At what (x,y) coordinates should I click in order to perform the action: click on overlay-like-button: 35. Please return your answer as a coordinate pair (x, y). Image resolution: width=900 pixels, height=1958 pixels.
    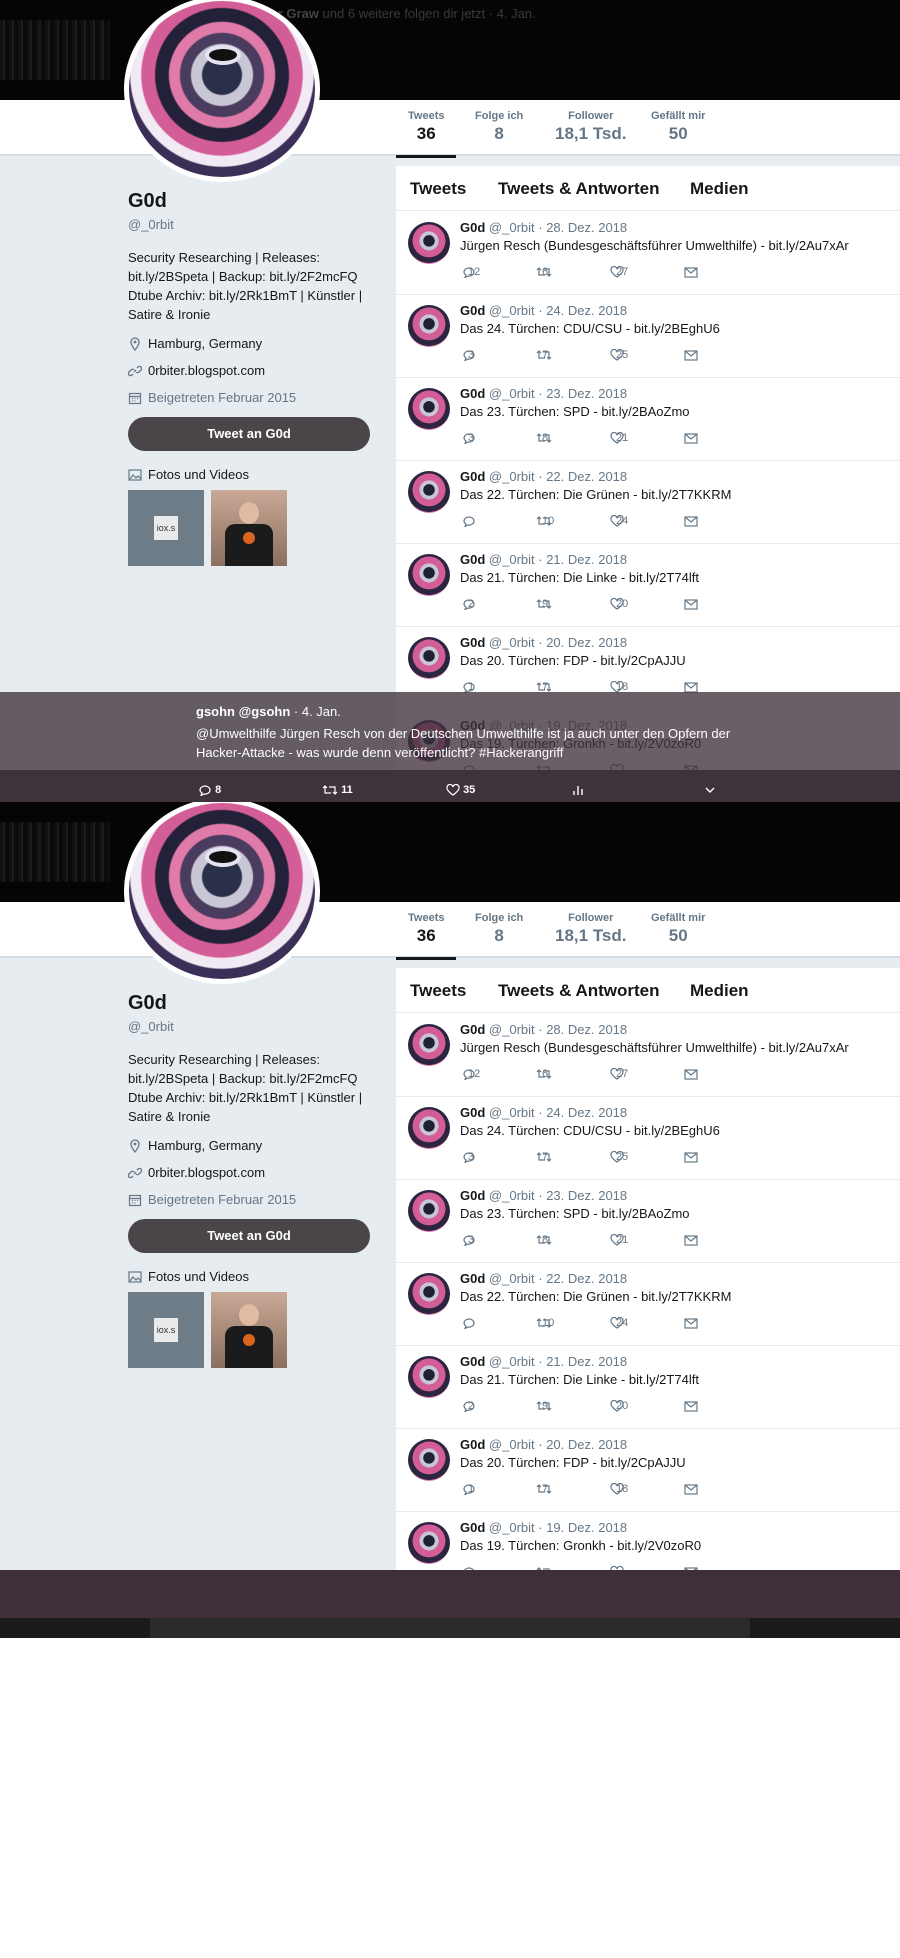
    Looking at the image, I should click on (460, 790).